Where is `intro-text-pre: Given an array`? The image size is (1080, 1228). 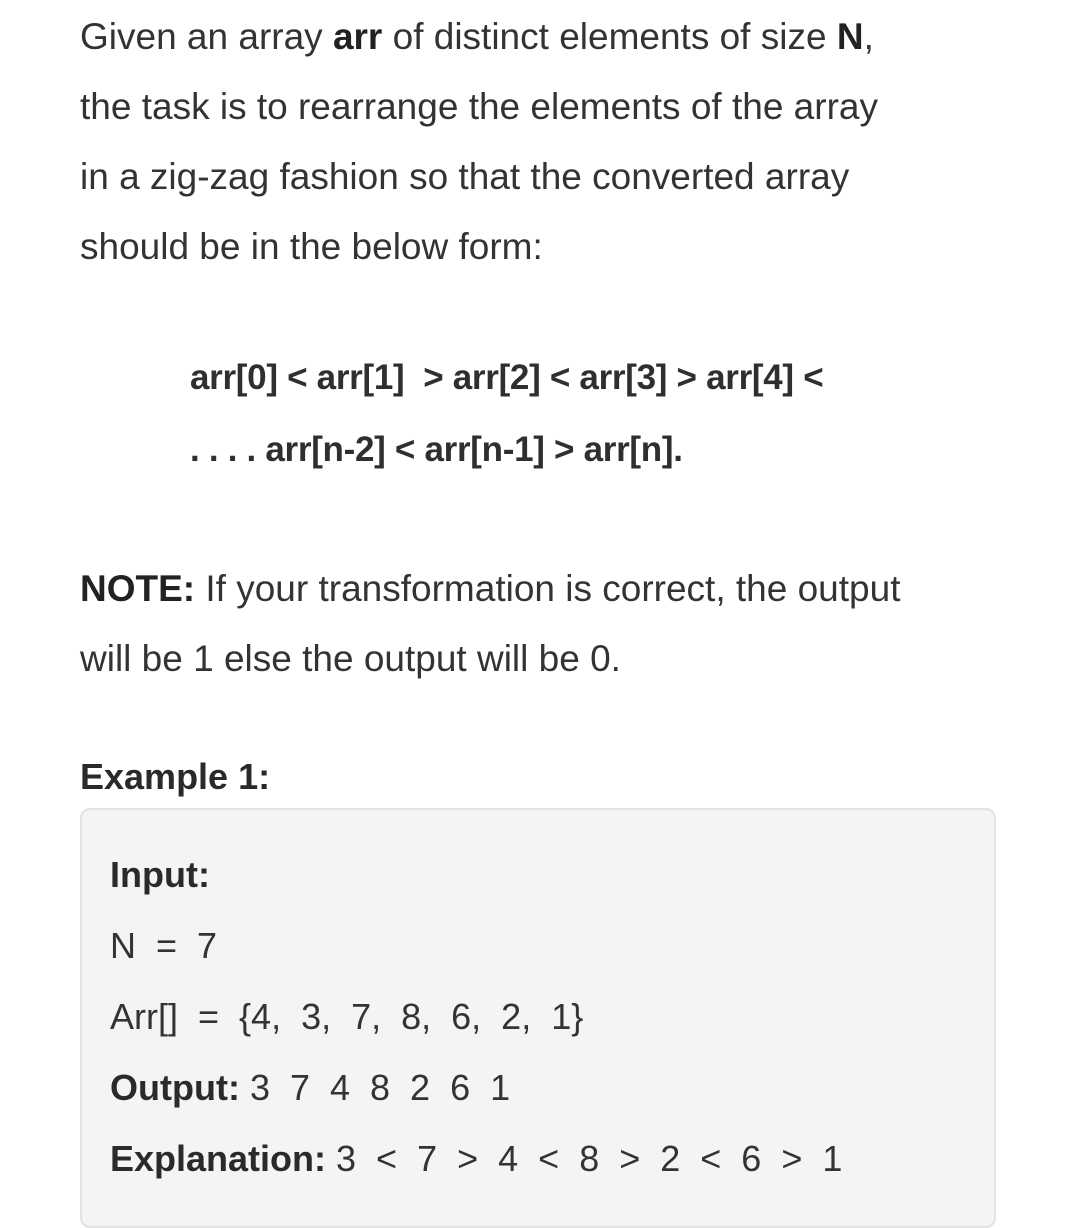 intro-text-pre: Given an array is located at coordinates (206, 36).